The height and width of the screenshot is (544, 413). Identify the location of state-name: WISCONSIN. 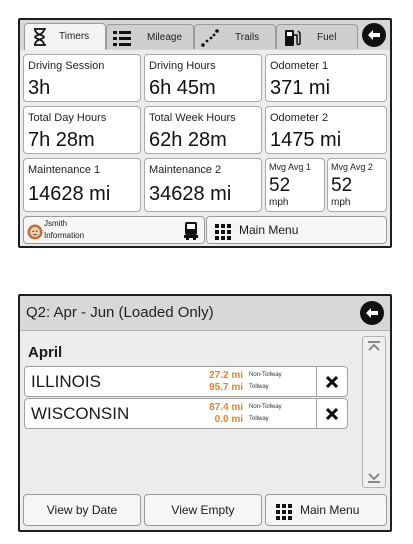
(80, 413).